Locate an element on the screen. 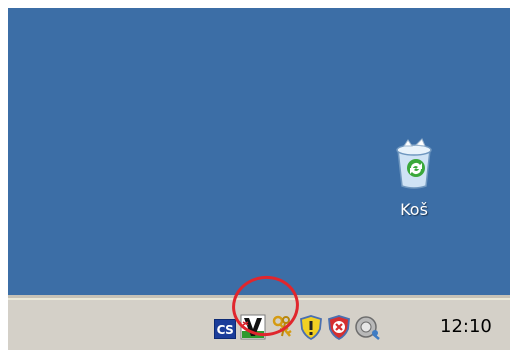 This screenshot has width=510, height=350. recycle-bin-label: Koš is located at coordinates (414, 209).